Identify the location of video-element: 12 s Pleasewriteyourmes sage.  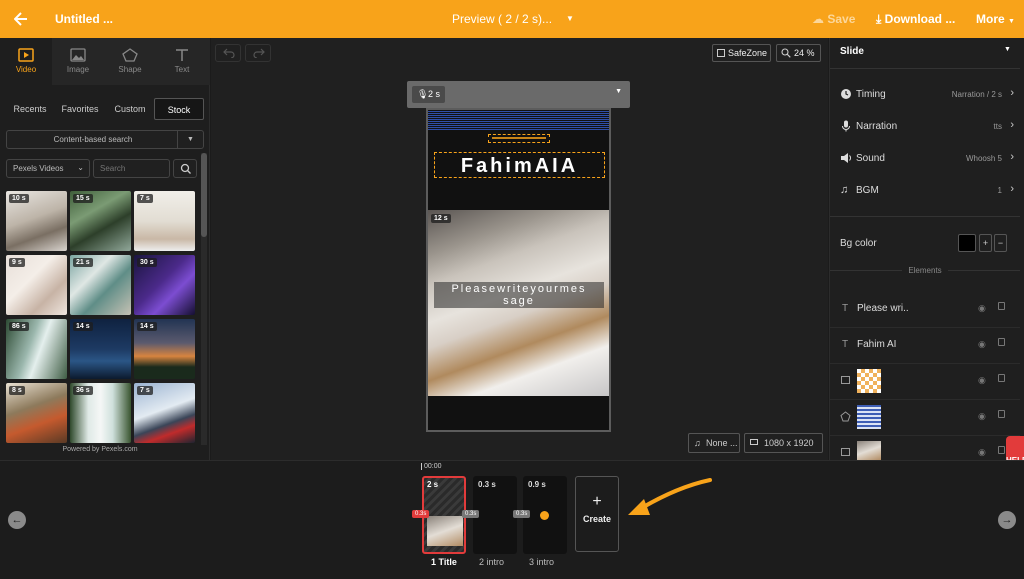
(518, 303).